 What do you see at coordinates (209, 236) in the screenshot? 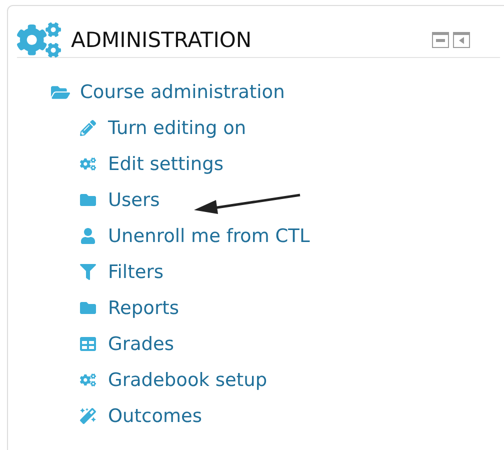
I see `tree-item: Unenroll me from CTL` at bounding box center [209, 236].